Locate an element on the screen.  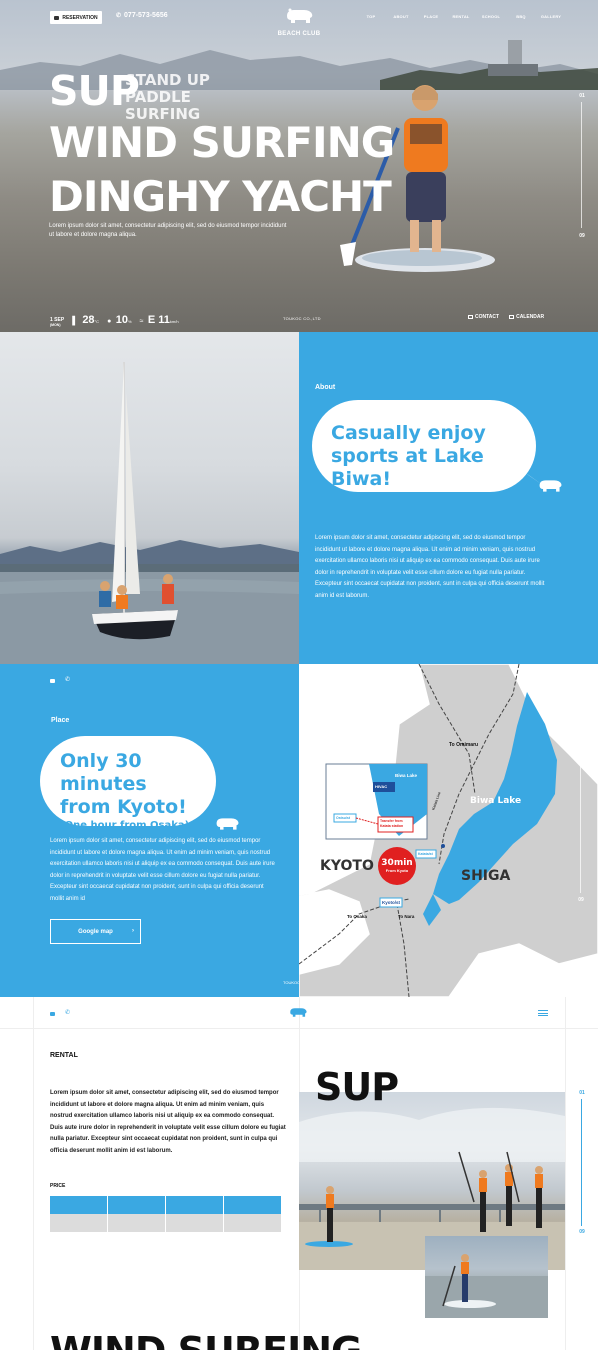
nav-item-rental: RENTAL is located at coordinates (461, 16).